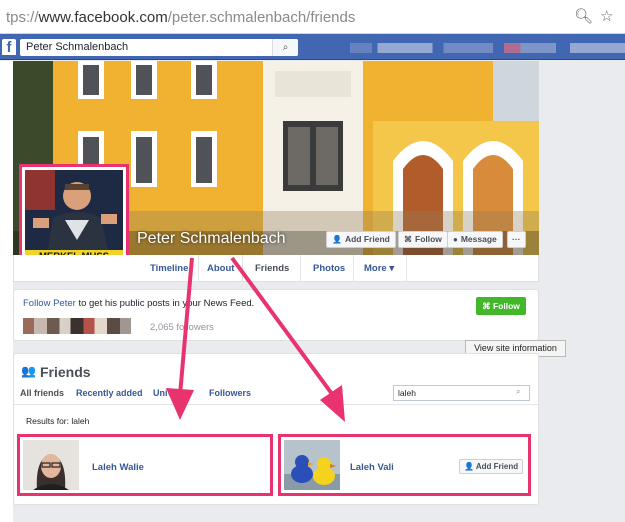  Describe the element at coordinates (145, 465) in the screenshot. I see `friend-result-card: Laleh Walie` at that location.